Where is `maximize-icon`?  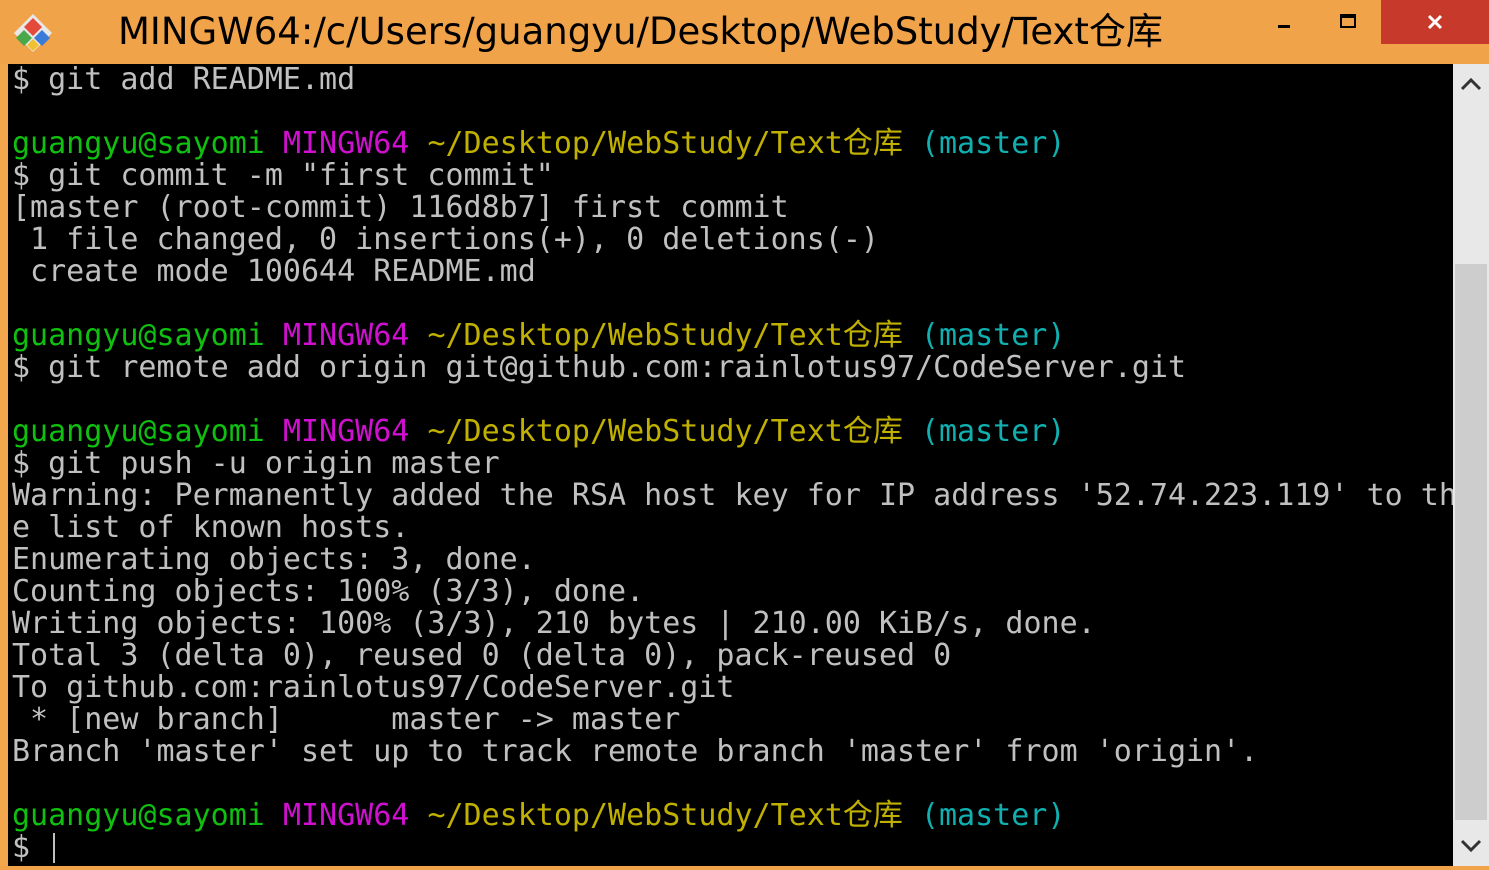 maximize-icon is located at coordinates (1348, 21).